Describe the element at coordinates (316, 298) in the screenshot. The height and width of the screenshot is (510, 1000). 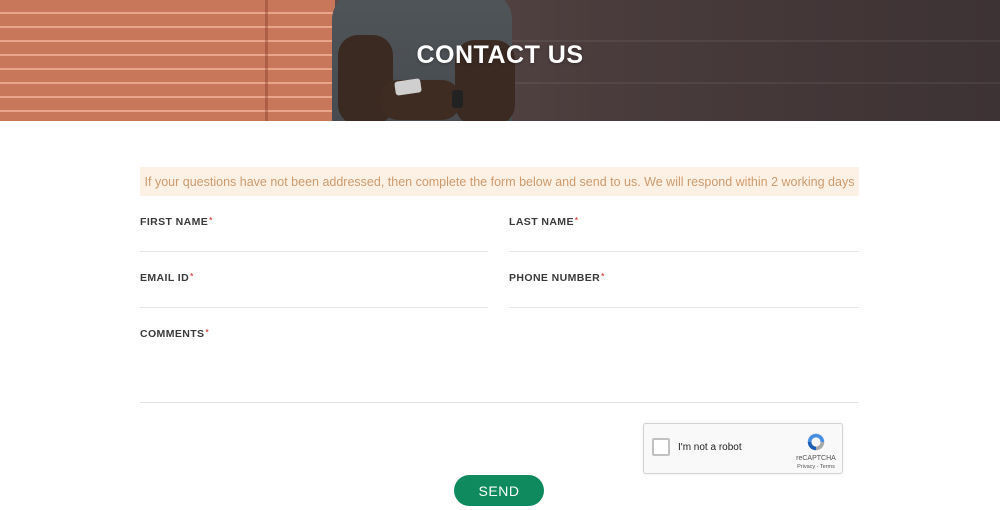
I see `email-input` at that location.